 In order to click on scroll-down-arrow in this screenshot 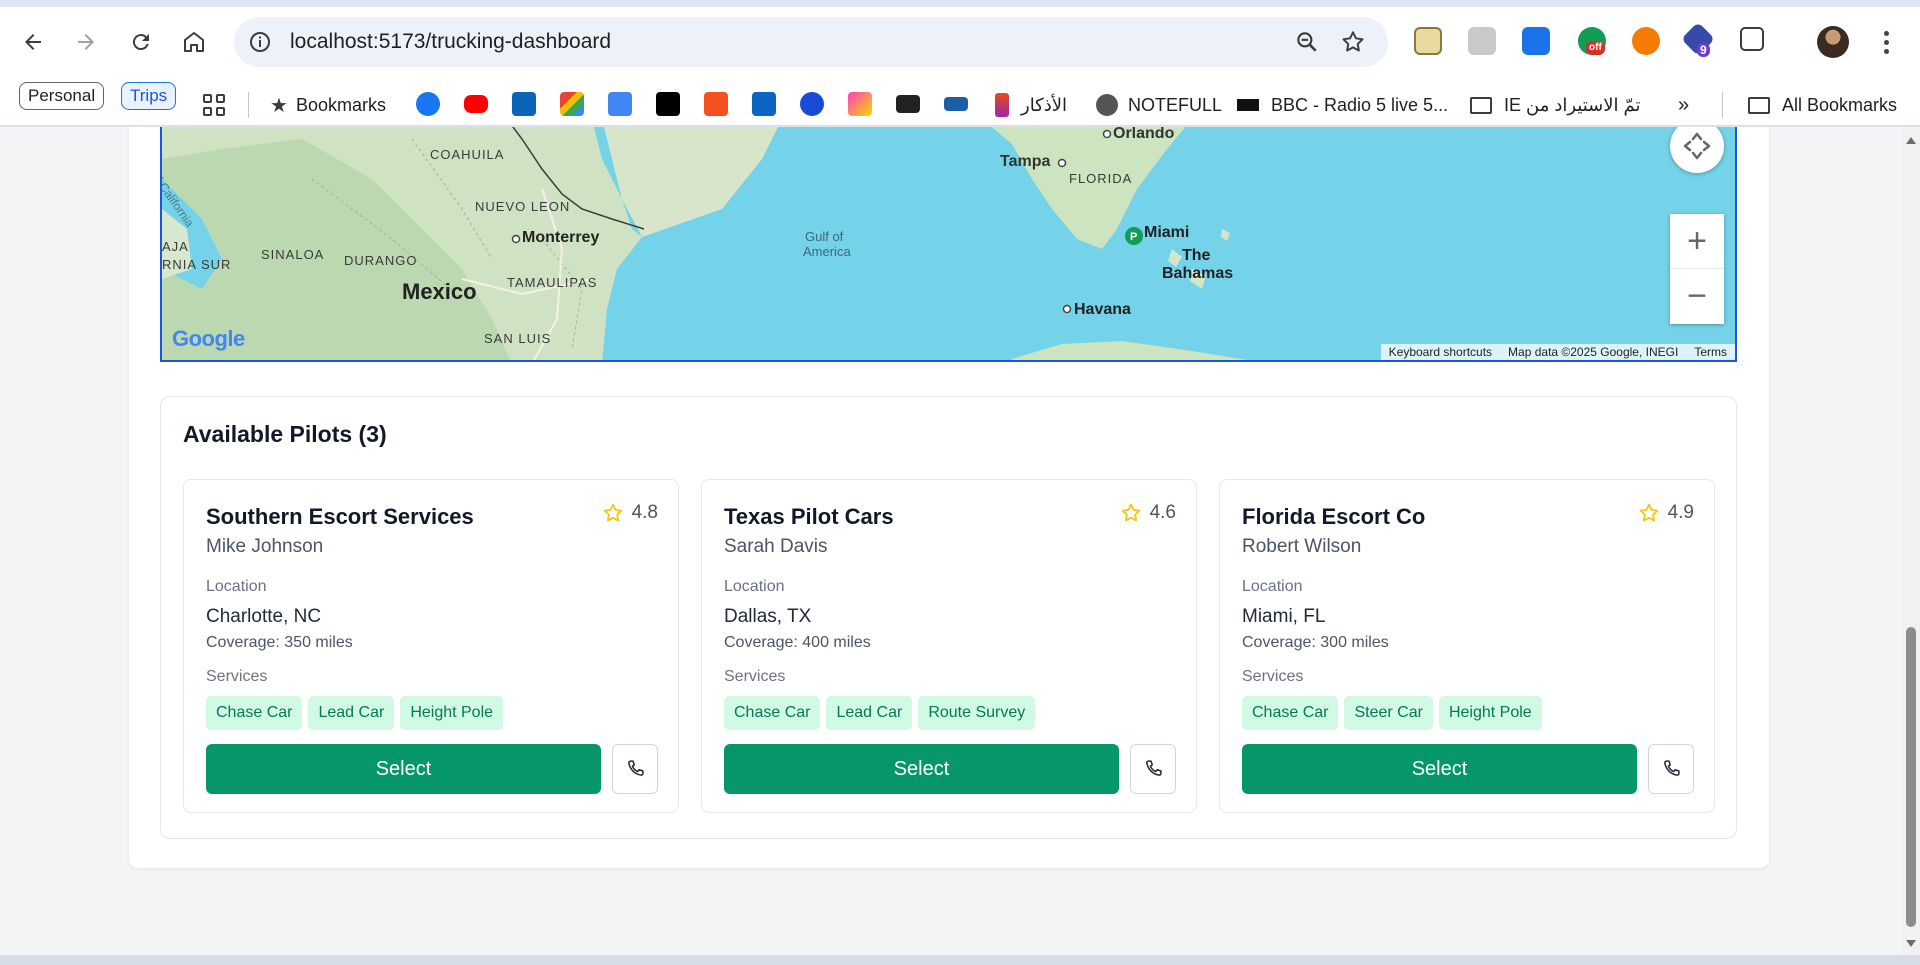, I will do `click(1911, 943)`.